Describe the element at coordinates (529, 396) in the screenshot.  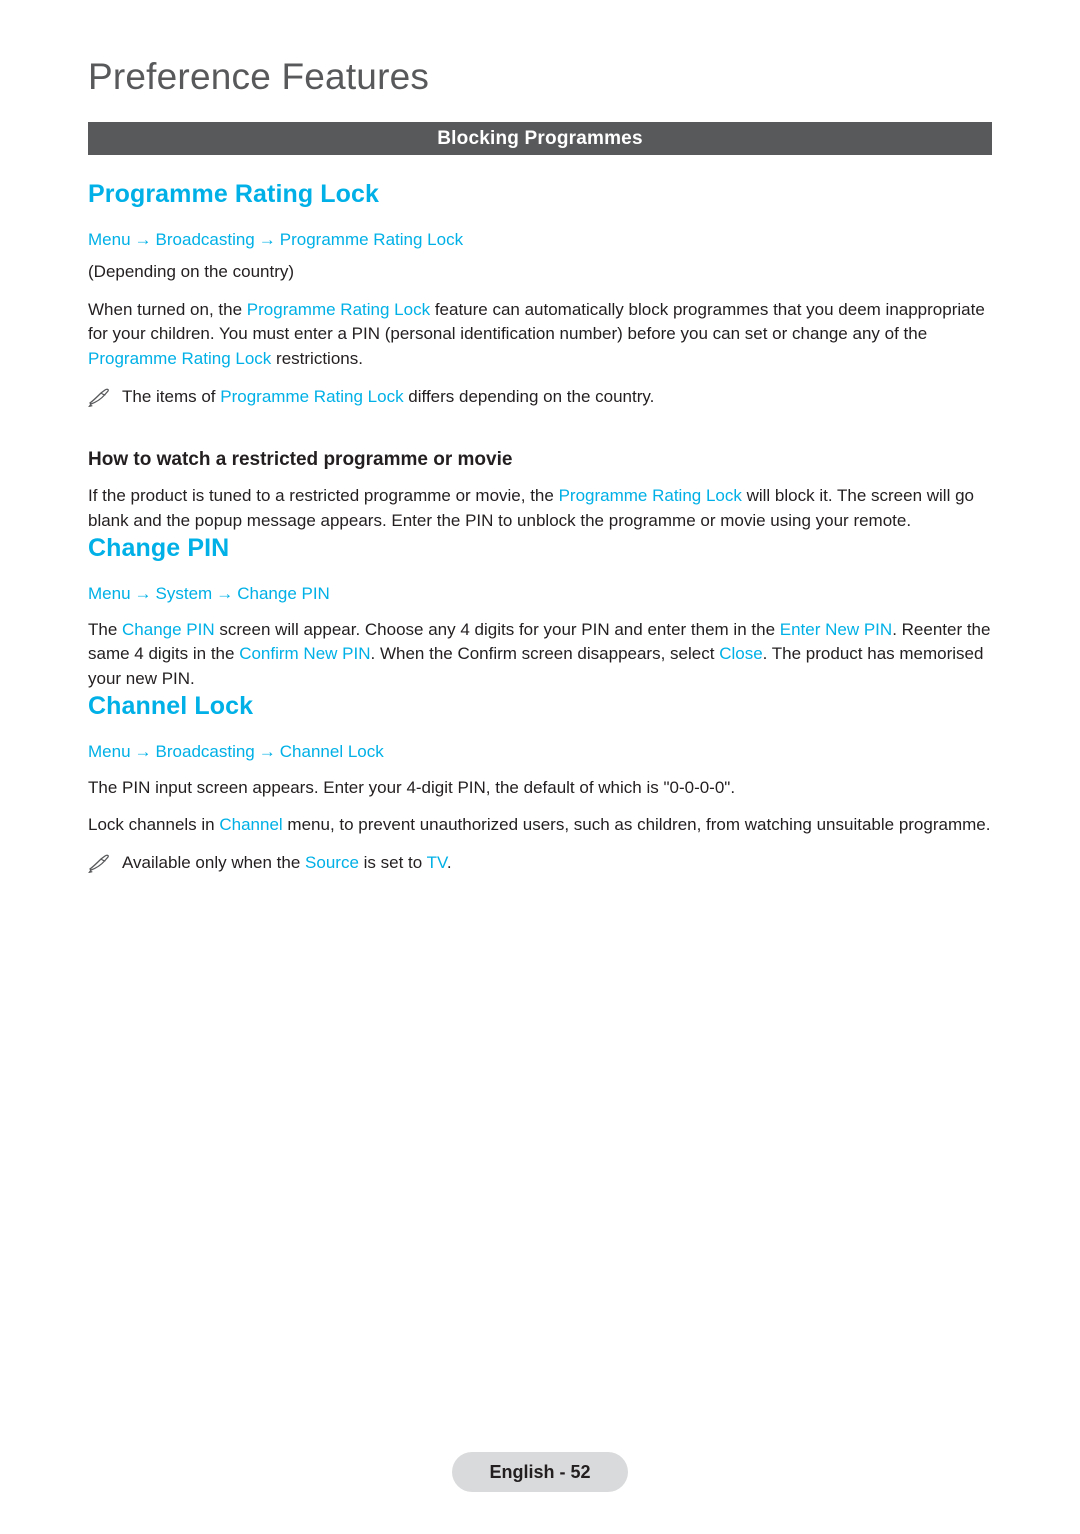
I see `text-run: differs depending on the country.` at that location.